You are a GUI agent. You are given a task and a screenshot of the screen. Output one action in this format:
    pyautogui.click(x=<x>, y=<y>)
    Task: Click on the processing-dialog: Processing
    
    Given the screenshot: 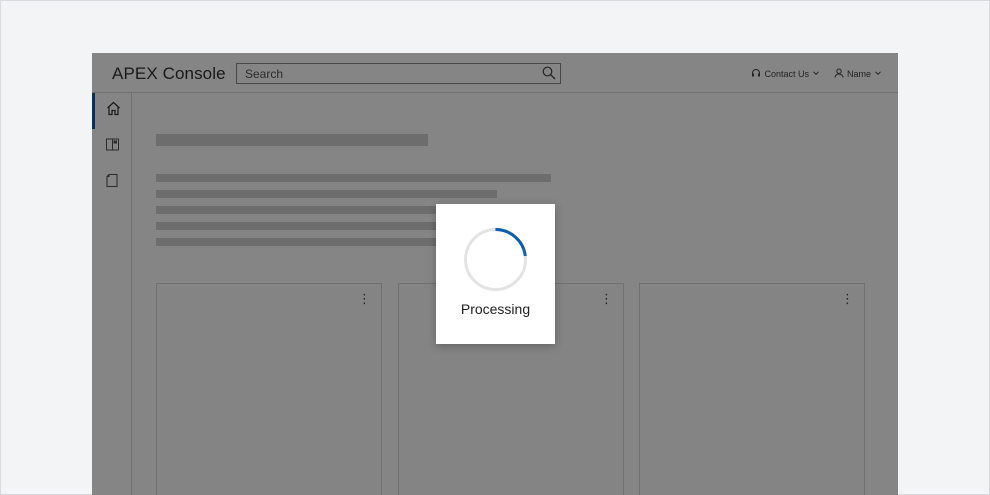 What is the action you would take?
    pyautogui.click(x=495, y=274)
    